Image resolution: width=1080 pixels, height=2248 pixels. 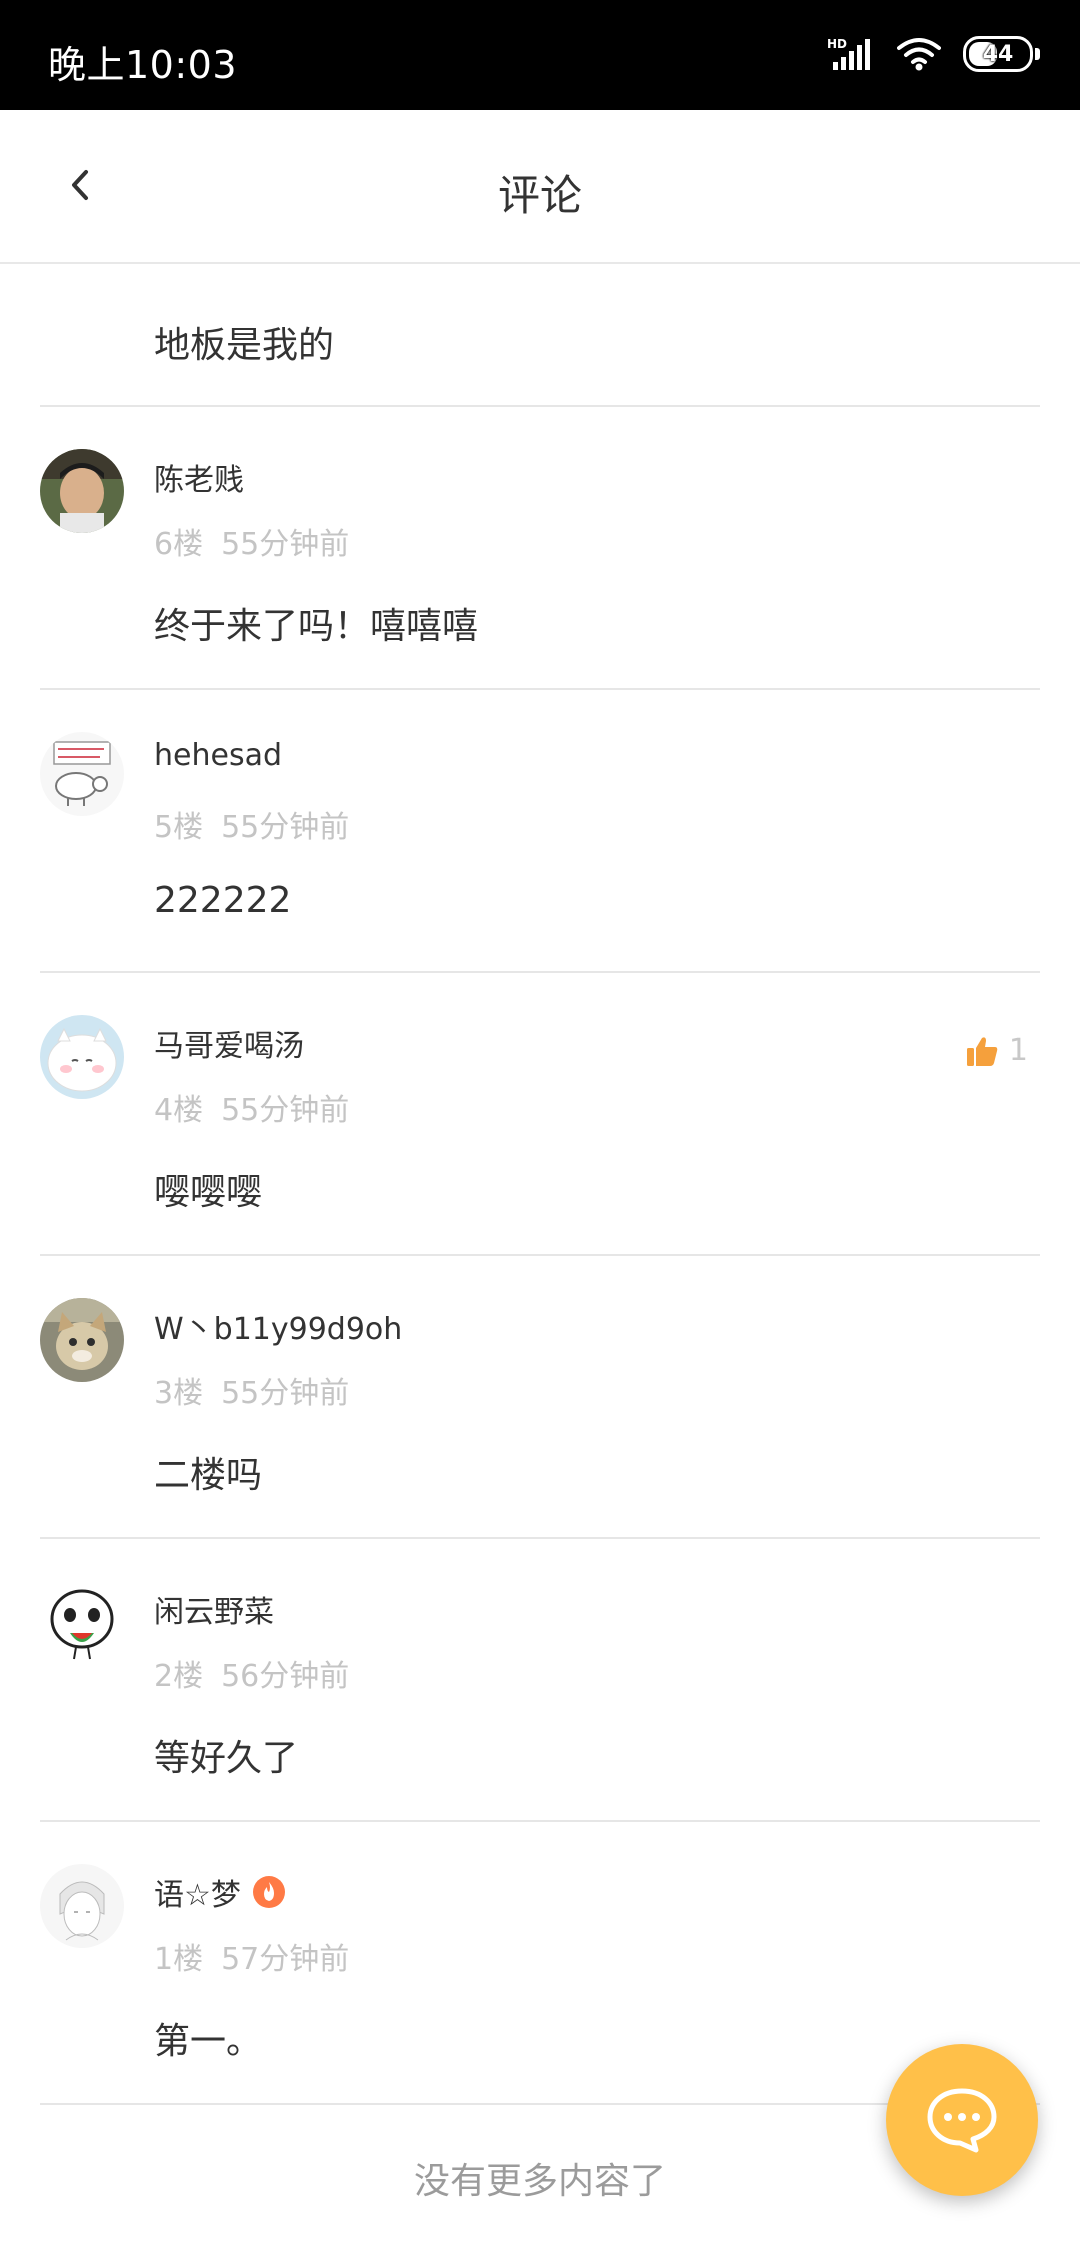 I want to click on floor-number: 3楼, so click(x=179, y=1393).